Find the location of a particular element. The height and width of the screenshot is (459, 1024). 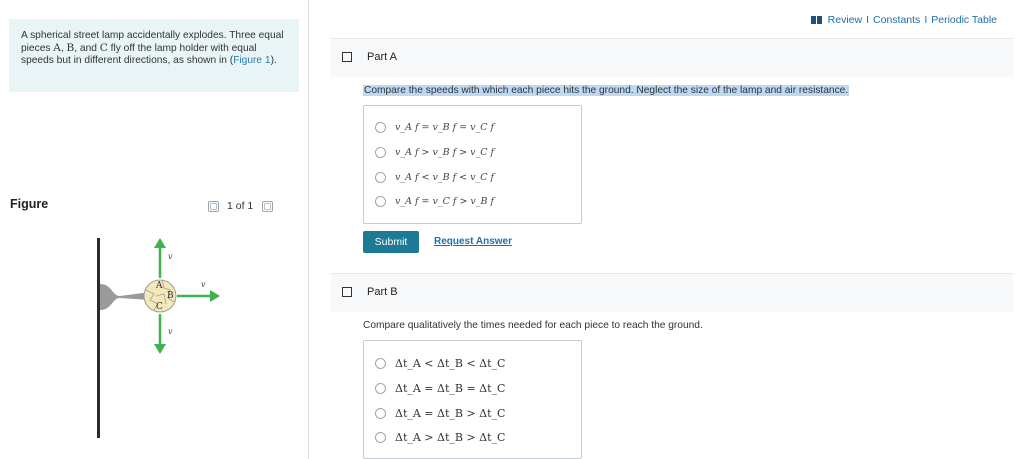

velocity-label-right: v is located at coordinates (203, 284).